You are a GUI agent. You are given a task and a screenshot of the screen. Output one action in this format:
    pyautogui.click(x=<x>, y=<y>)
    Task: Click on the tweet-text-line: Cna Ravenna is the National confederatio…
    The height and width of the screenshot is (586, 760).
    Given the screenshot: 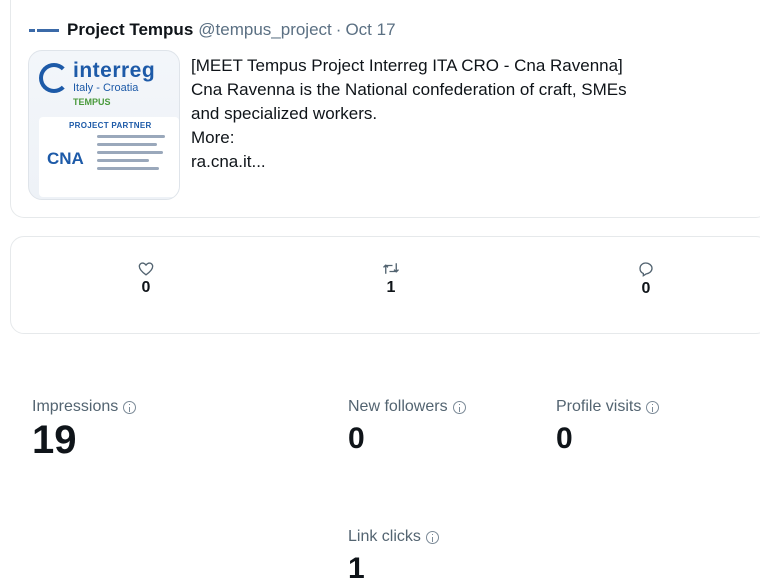 What is the action you would take?
    pyautogui.click(x=409, y=89)
    